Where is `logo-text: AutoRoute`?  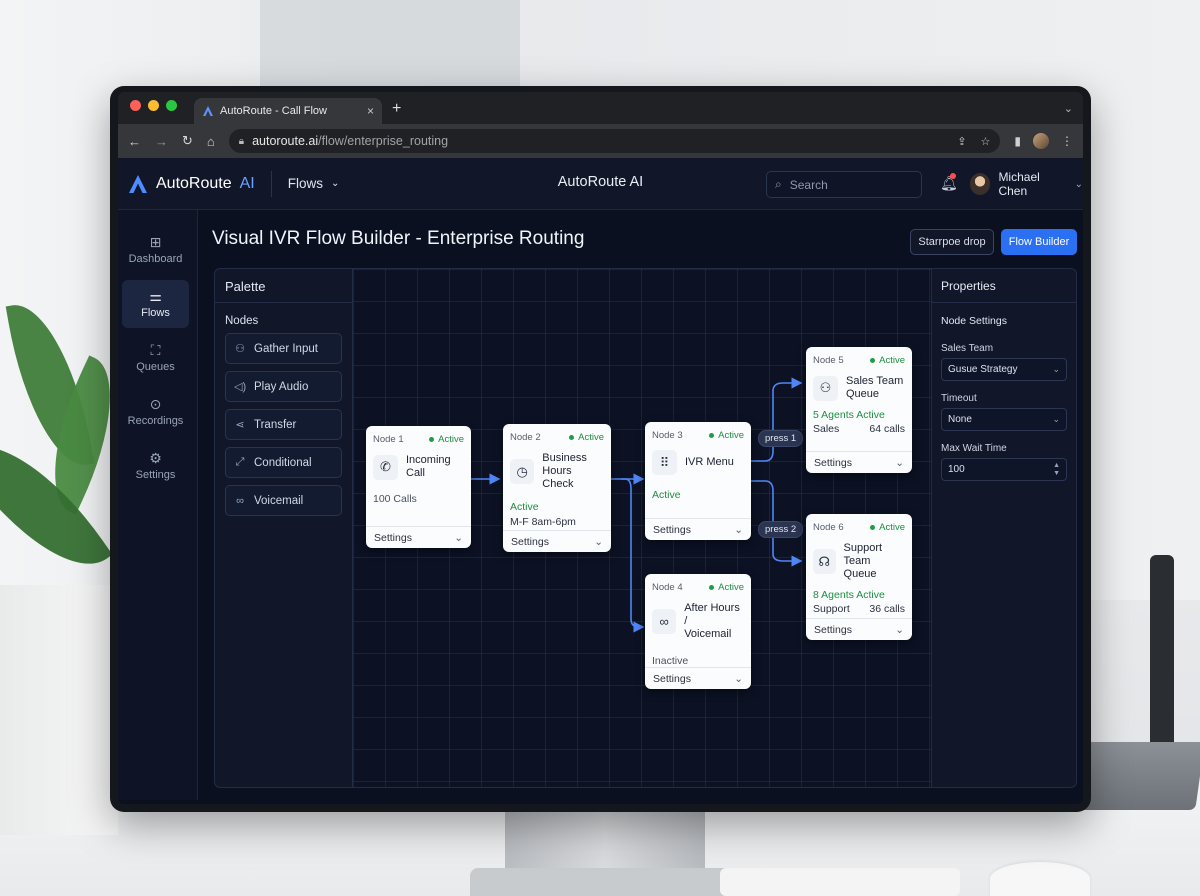 logo-text: AutoRoute is located at coordinates (194, 183).